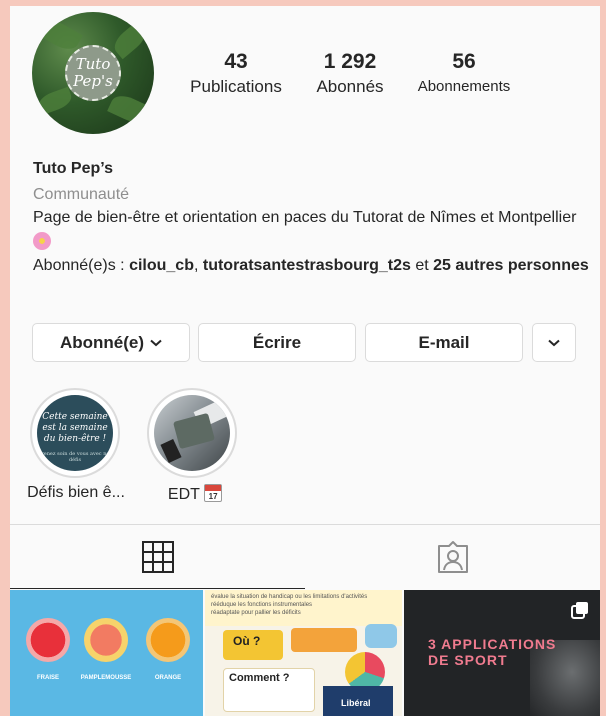 This screenshot has height=716, width=606. Describe the element at coordinates (195, 494) in the screenshot. I see `highlight-label: EDT 17` at that location.